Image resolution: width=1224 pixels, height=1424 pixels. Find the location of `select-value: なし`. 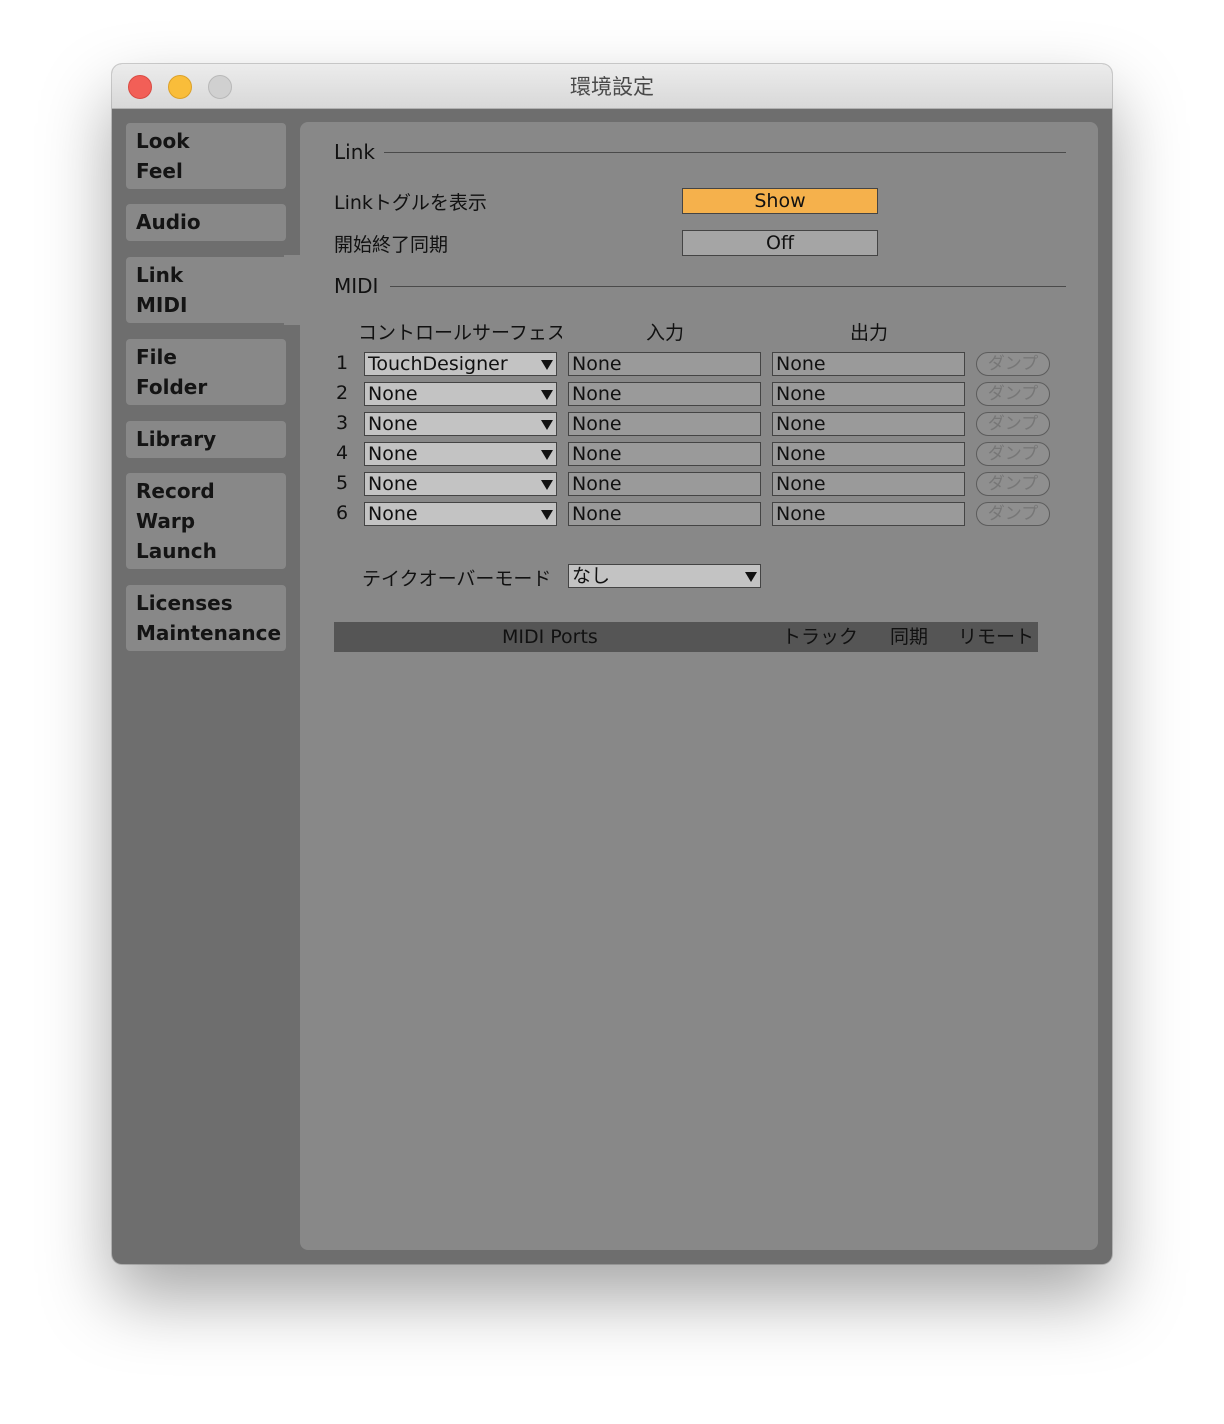

select-value: なし is located at coordinates (591, 576).